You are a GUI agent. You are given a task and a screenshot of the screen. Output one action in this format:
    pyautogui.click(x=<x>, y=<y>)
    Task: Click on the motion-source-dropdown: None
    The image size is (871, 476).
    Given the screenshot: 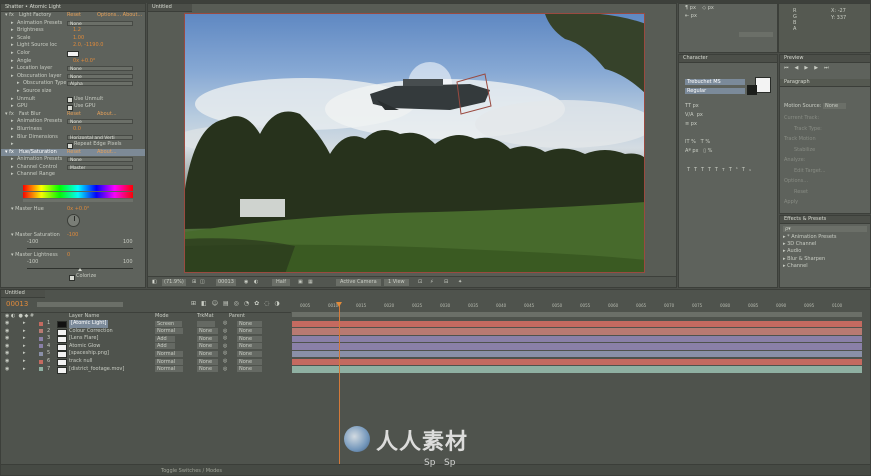 What is the action you would take?
    pyautogui.click(x=835, y=106)
    